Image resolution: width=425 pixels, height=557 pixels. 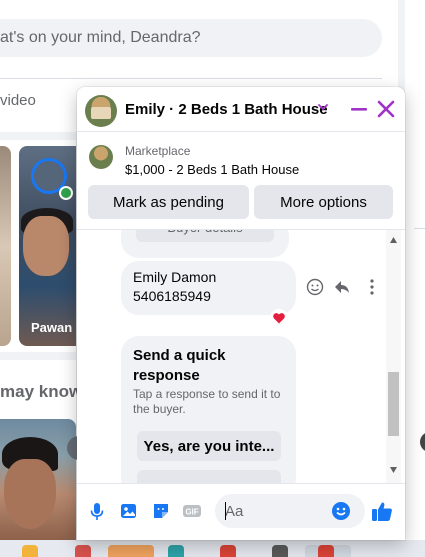 I want to click on chat-title: Emily · 2 Beds 1 Bath House, so click(x=226, y=109).